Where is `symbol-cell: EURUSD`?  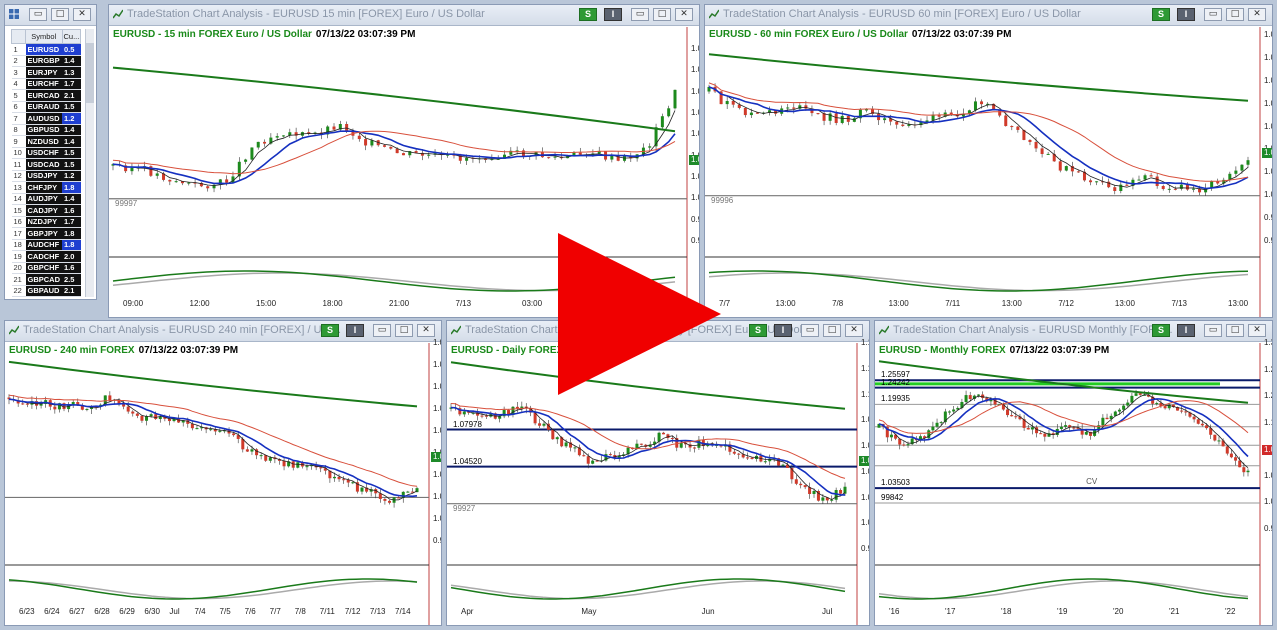
symbol-cell: EURUSD is located at coordinates (44, 49).